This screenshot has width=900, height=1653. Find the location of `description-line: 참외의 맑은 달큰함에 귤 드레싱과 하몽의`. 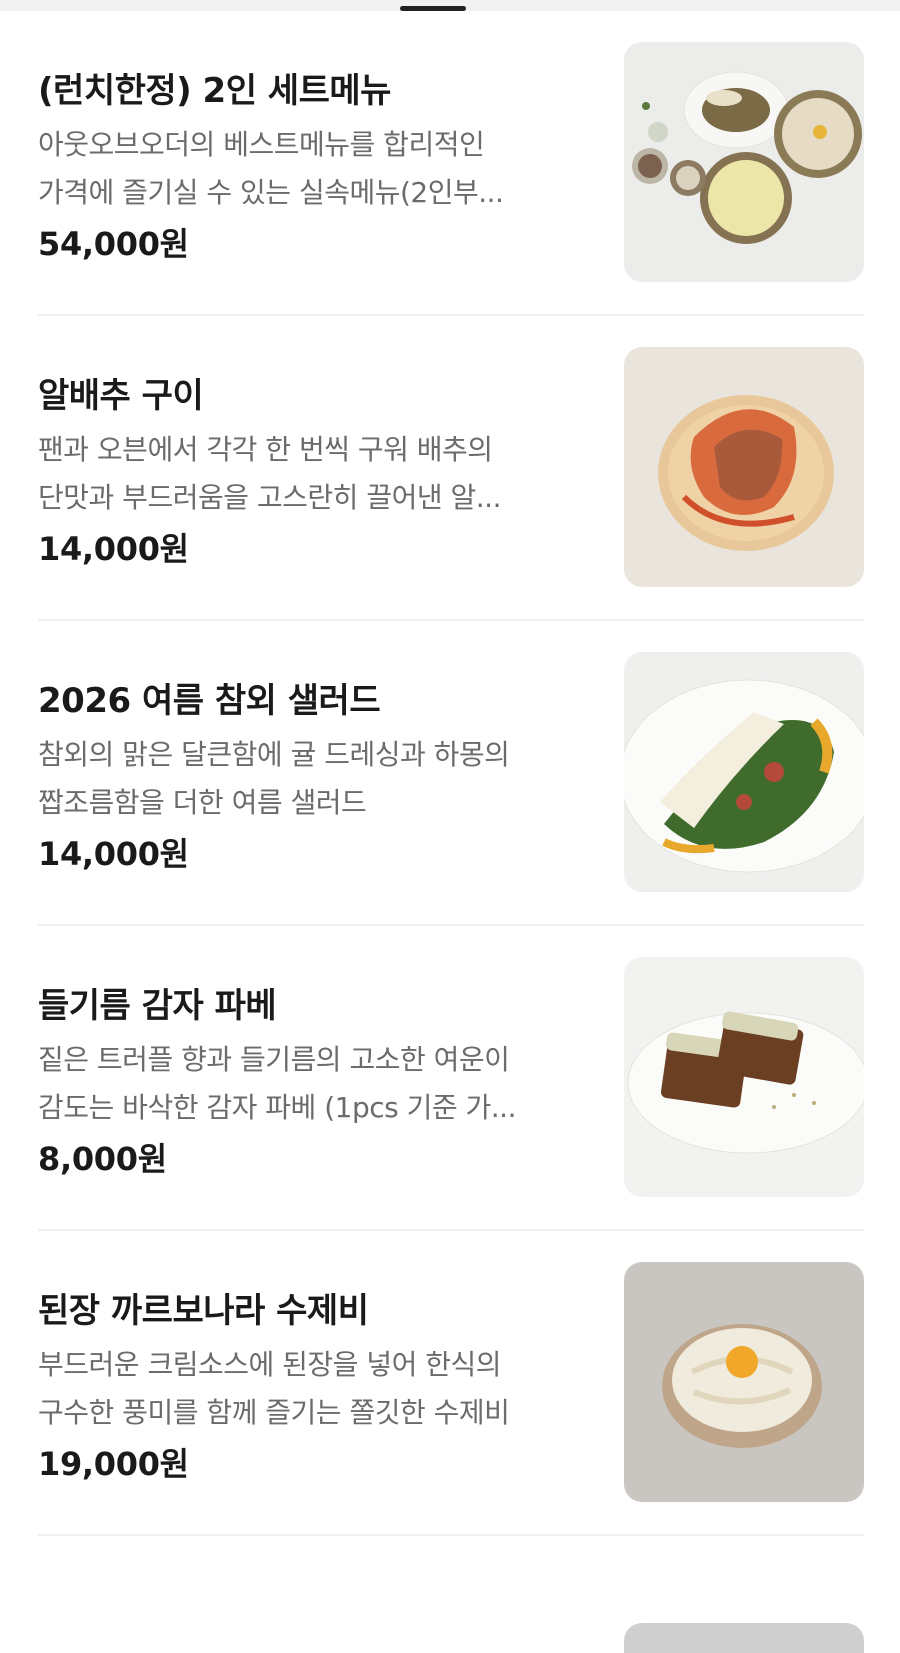

description-line: 참외의 맑은 달큰함에 귤 드레싱과 하몽의 is located at coordinates (274, 754).